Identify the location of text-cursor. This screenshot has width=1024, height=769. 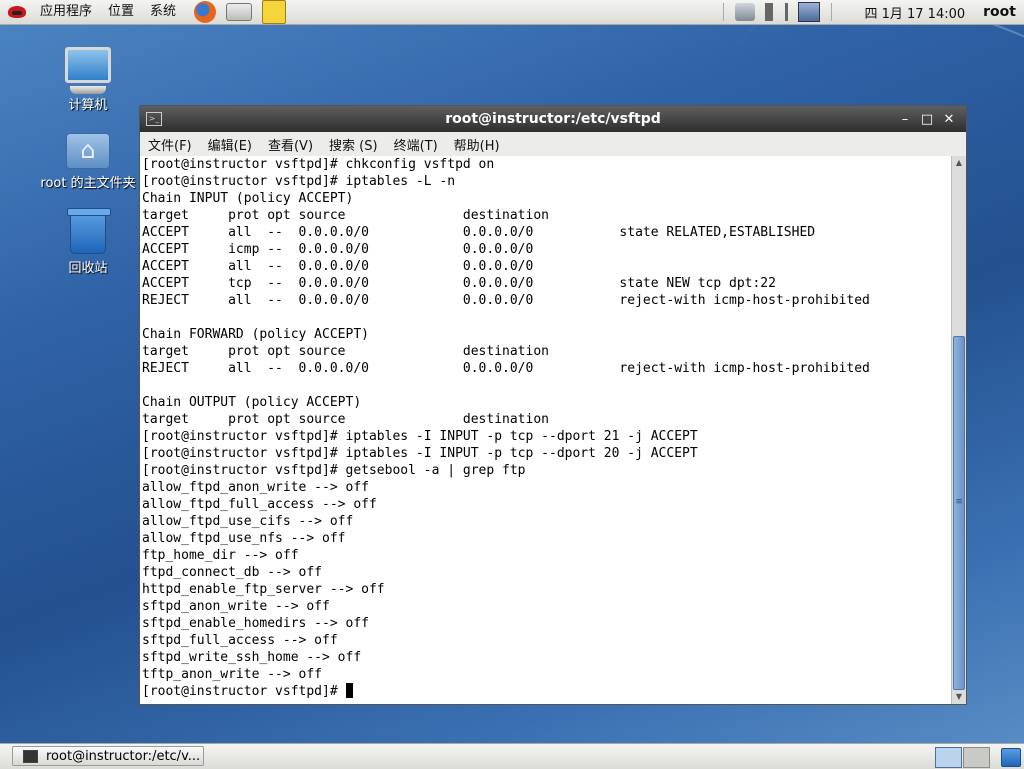
(349, 690).